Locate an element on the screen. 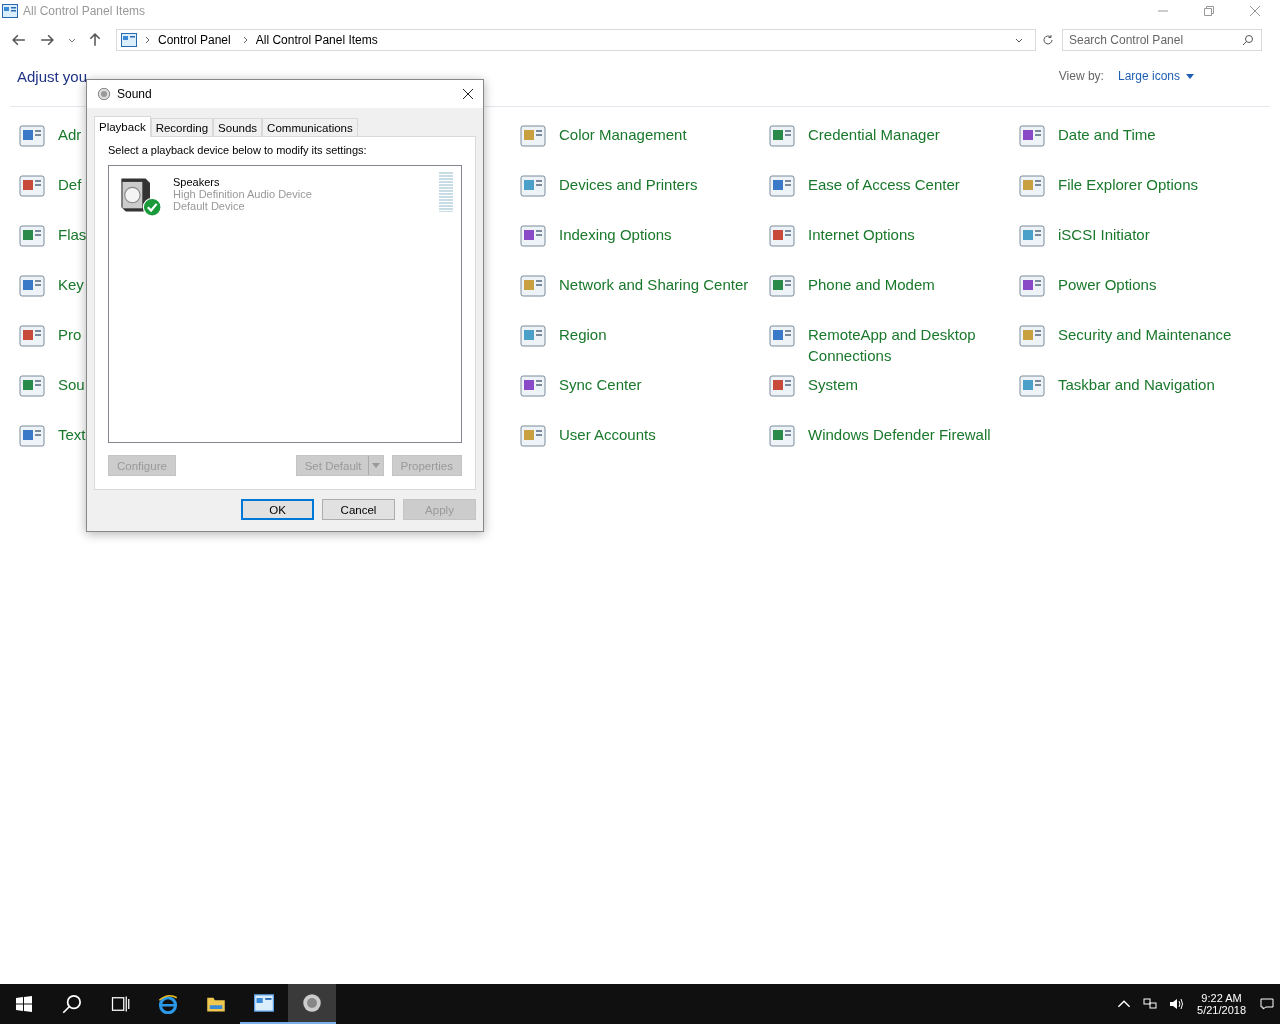 The height and width of the screenshot is (1024, 1280). view-by-label: View by: is located at coordinates (1081, 76).